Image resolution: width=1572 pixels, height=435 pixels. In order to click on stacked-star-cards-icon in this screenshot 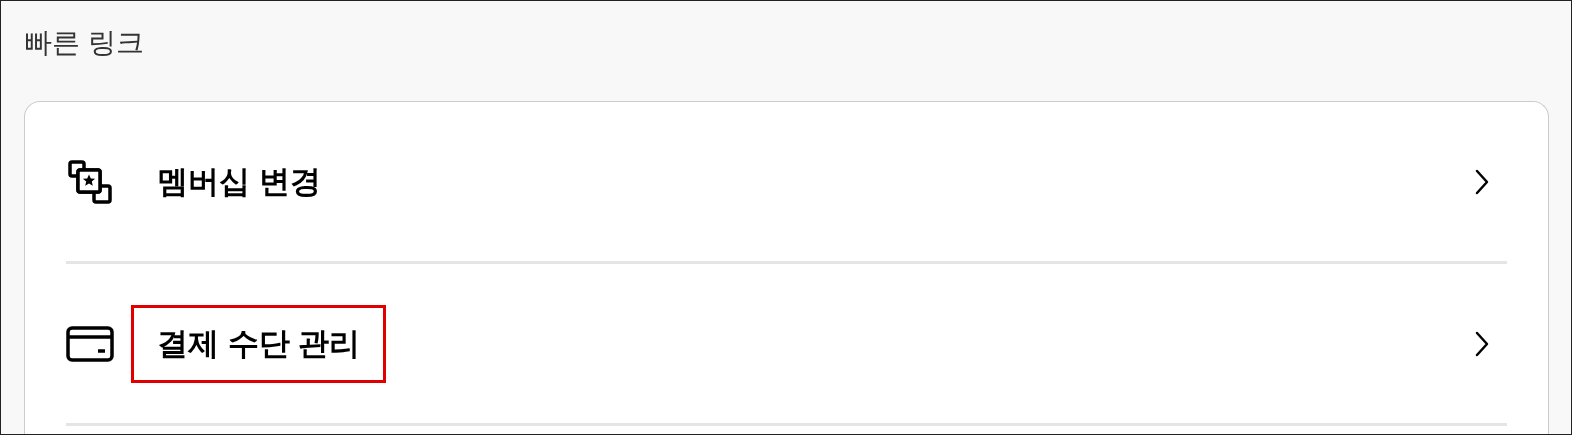, I will do `click(90, 181)`.